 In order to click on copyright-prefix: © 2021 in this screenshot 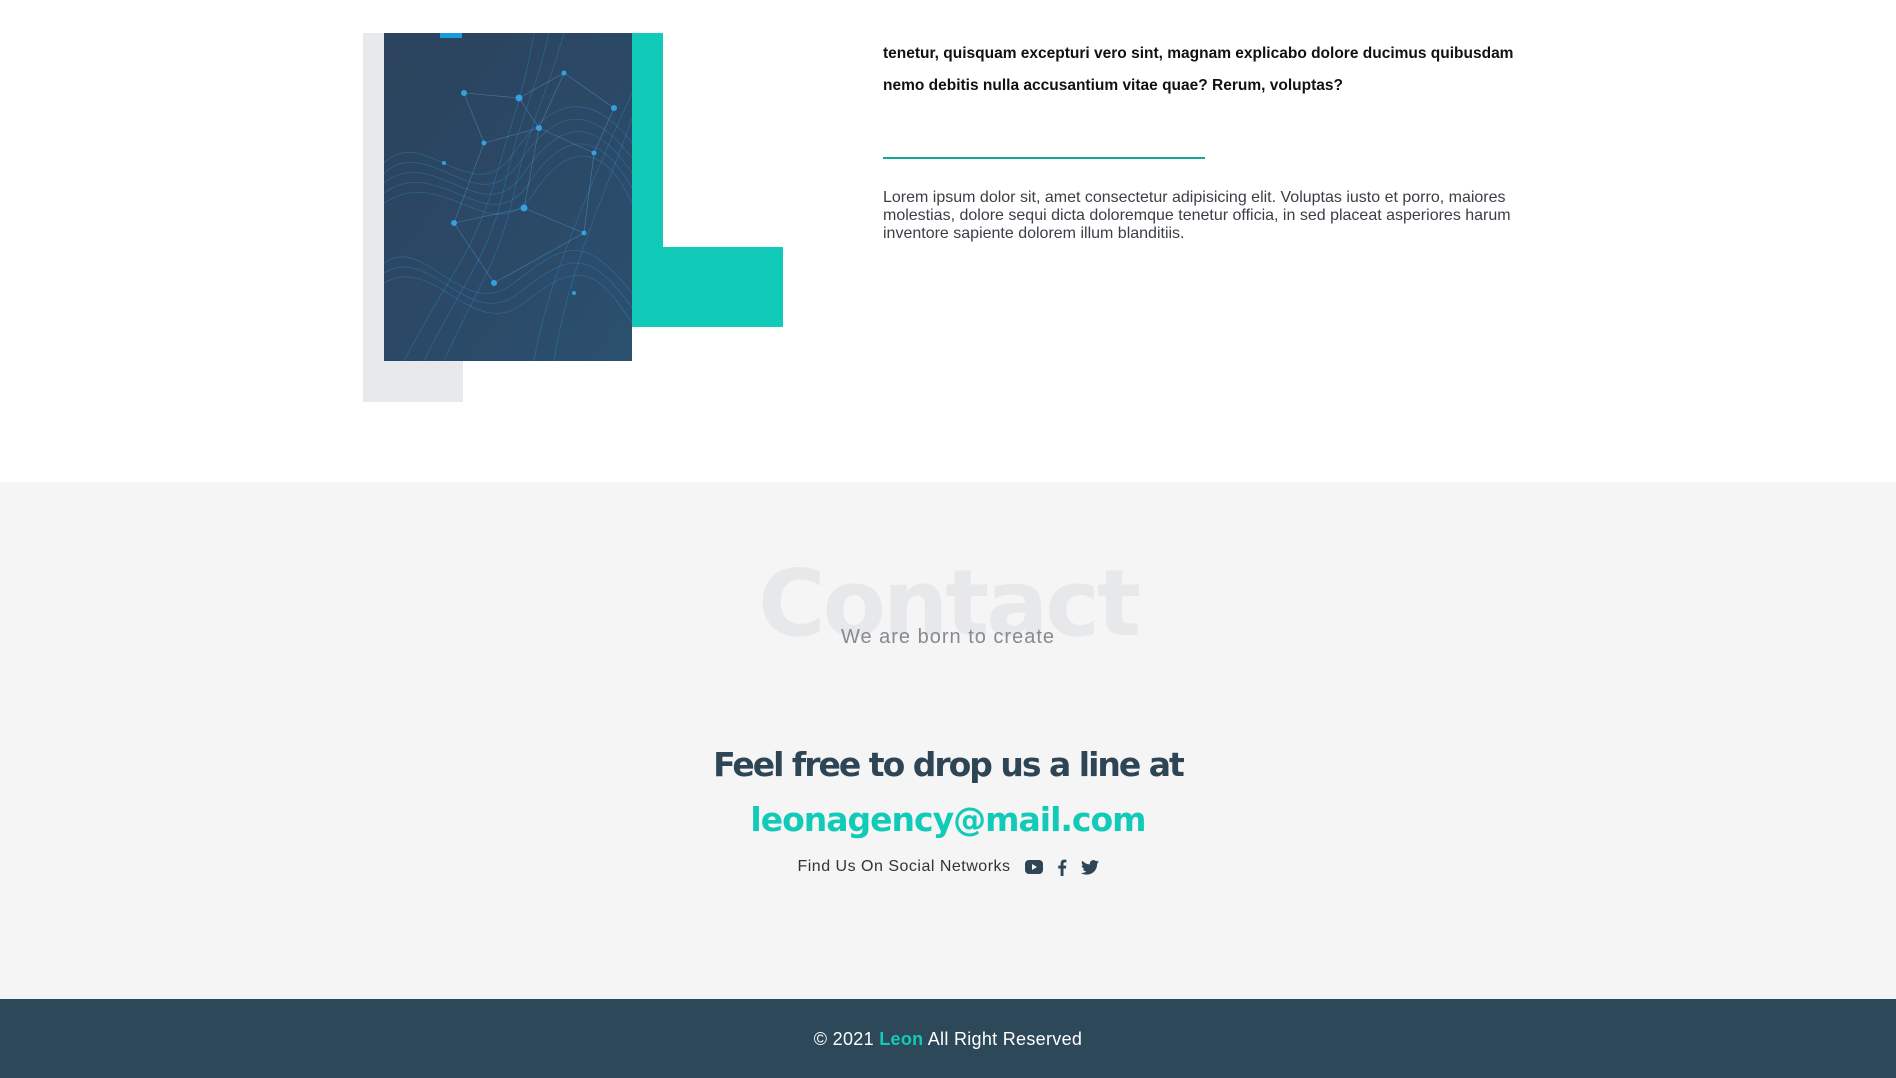, I will do `click(843, 1039)`.